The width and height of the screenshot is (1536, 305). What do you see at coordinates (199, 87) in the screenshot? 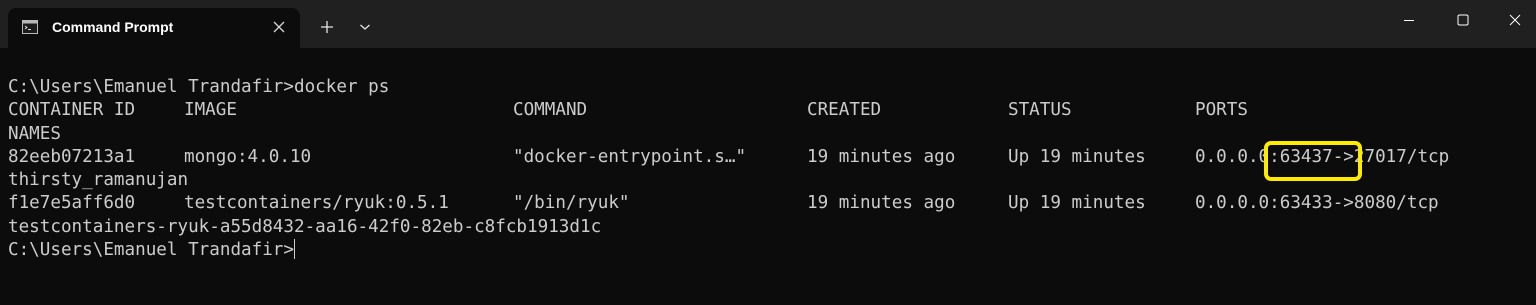
I see `command-line: C:\Users\Emanuel Trandafir>docker ps` at bounding box center [199, 87].